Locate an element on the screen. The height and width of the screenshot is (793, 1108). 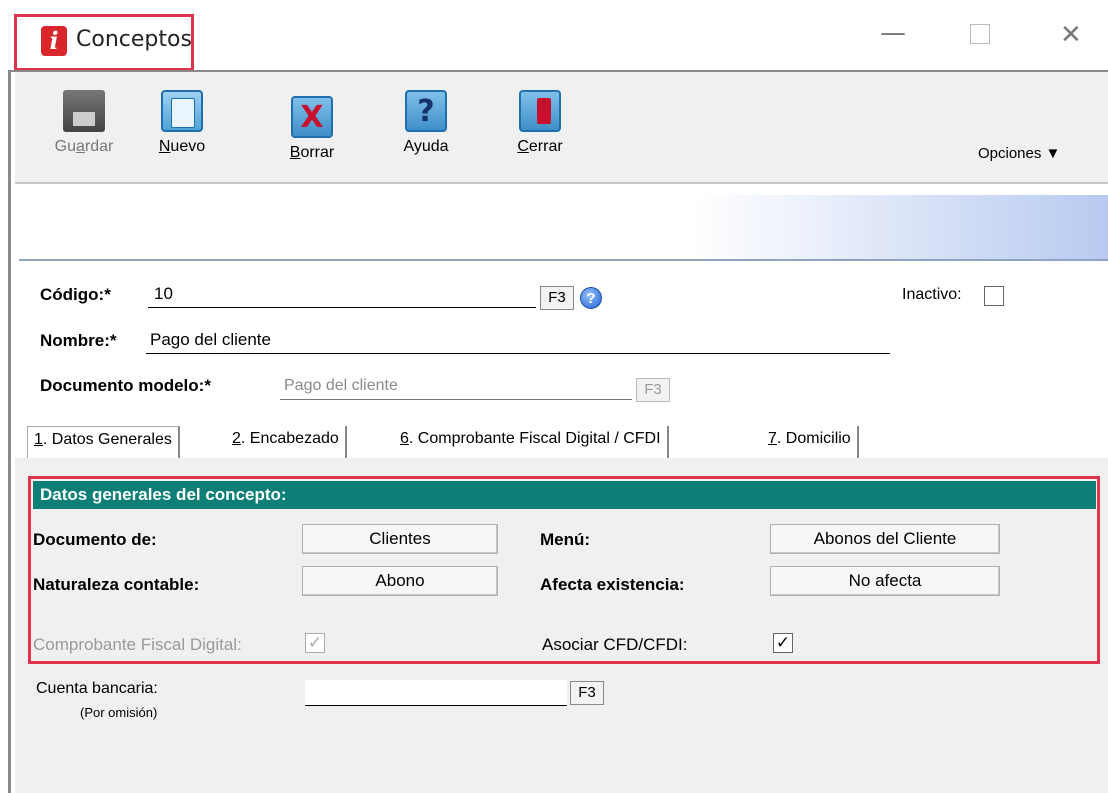
name-label: Nombre:* is located at coordinates (78, 340).